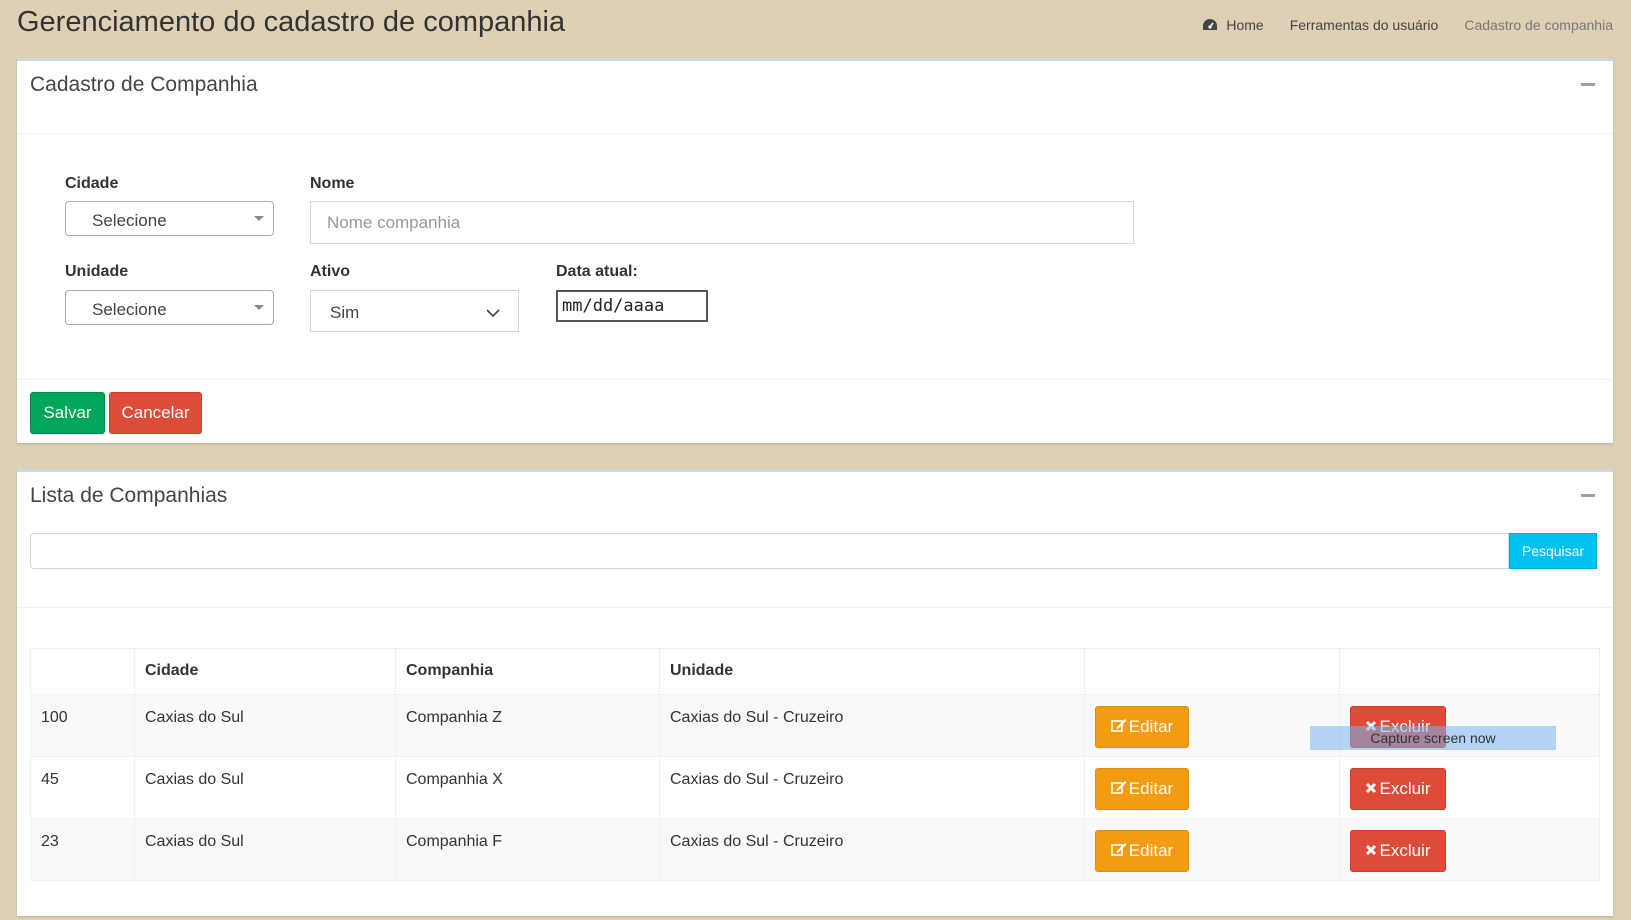  I want to click on breadcrumb-current: Cadastro de companhia, so click(1538, 25).